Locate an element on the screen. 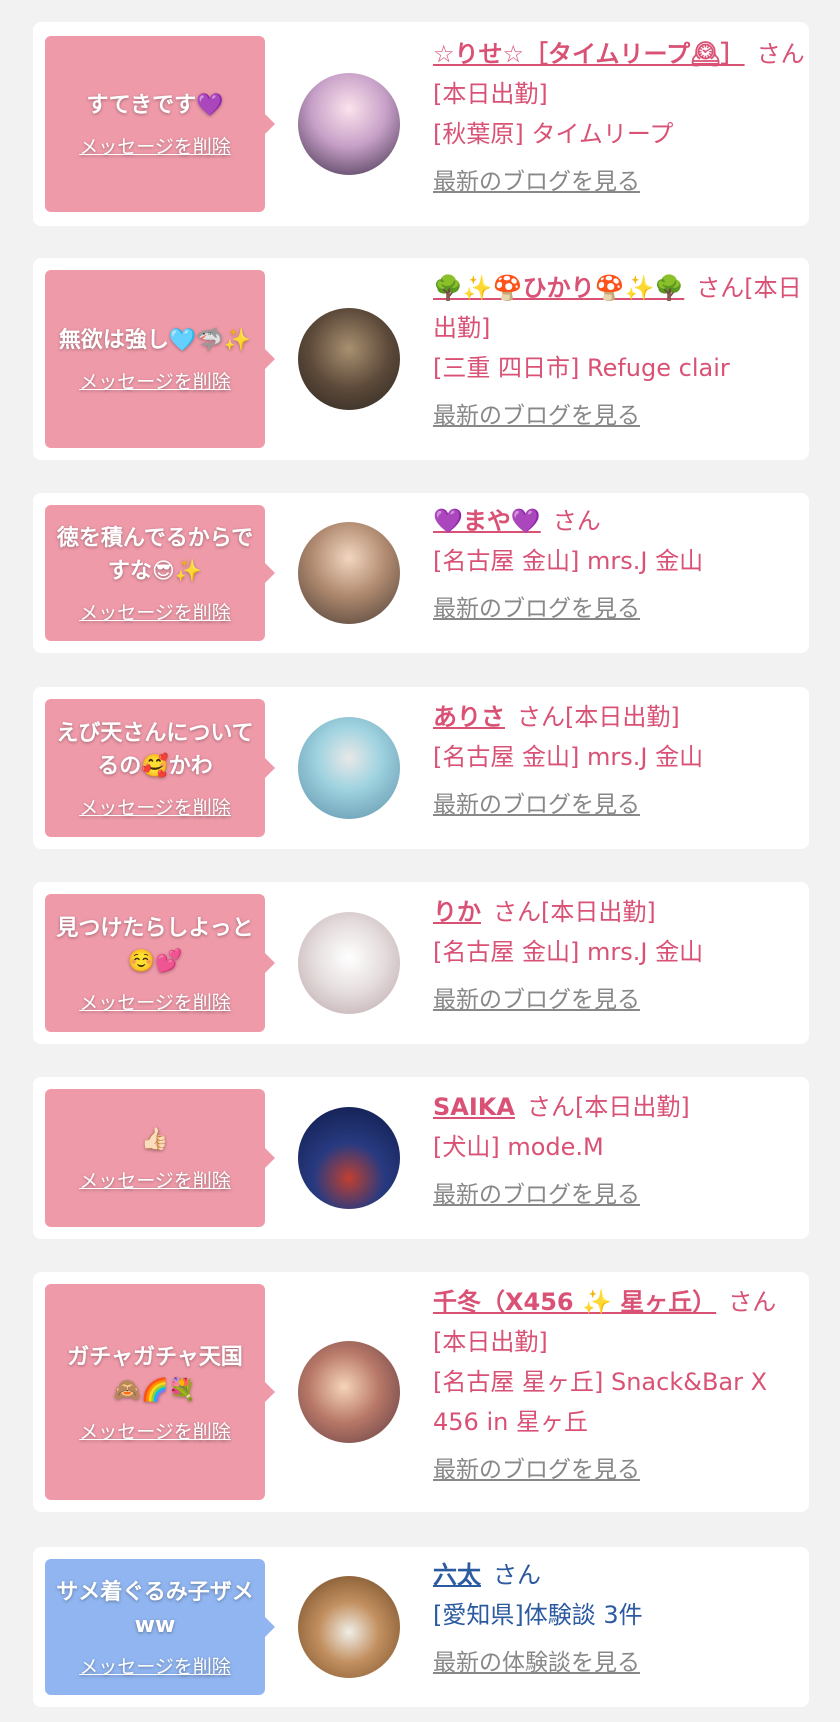  profile-name-link: 🌳✨🍄ひかり🍄✨🌳 is located at coordinates (558, 288).